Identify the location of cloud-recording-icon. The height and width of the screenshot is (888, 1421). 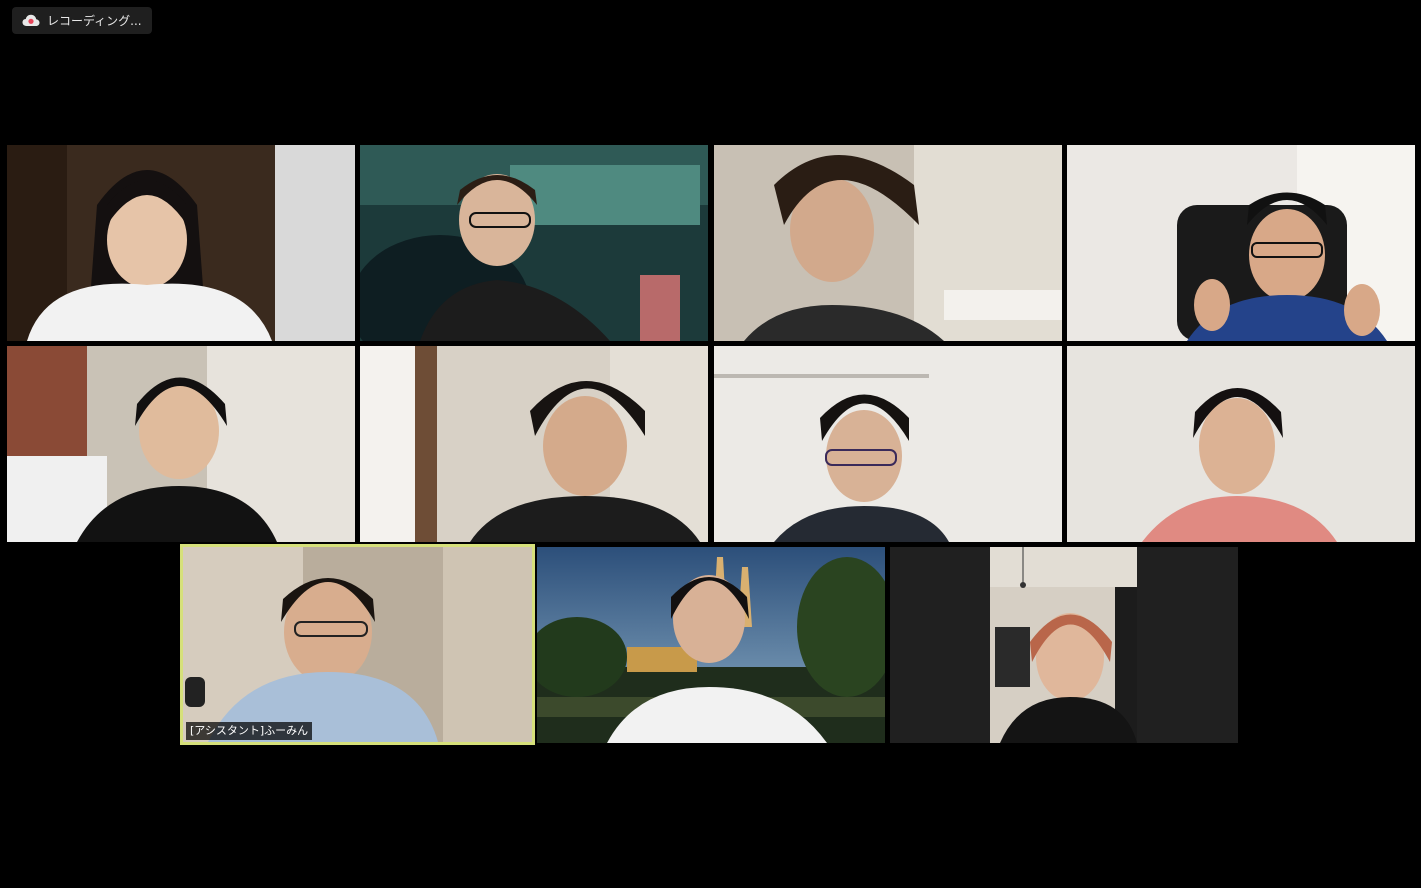
(31, 21).